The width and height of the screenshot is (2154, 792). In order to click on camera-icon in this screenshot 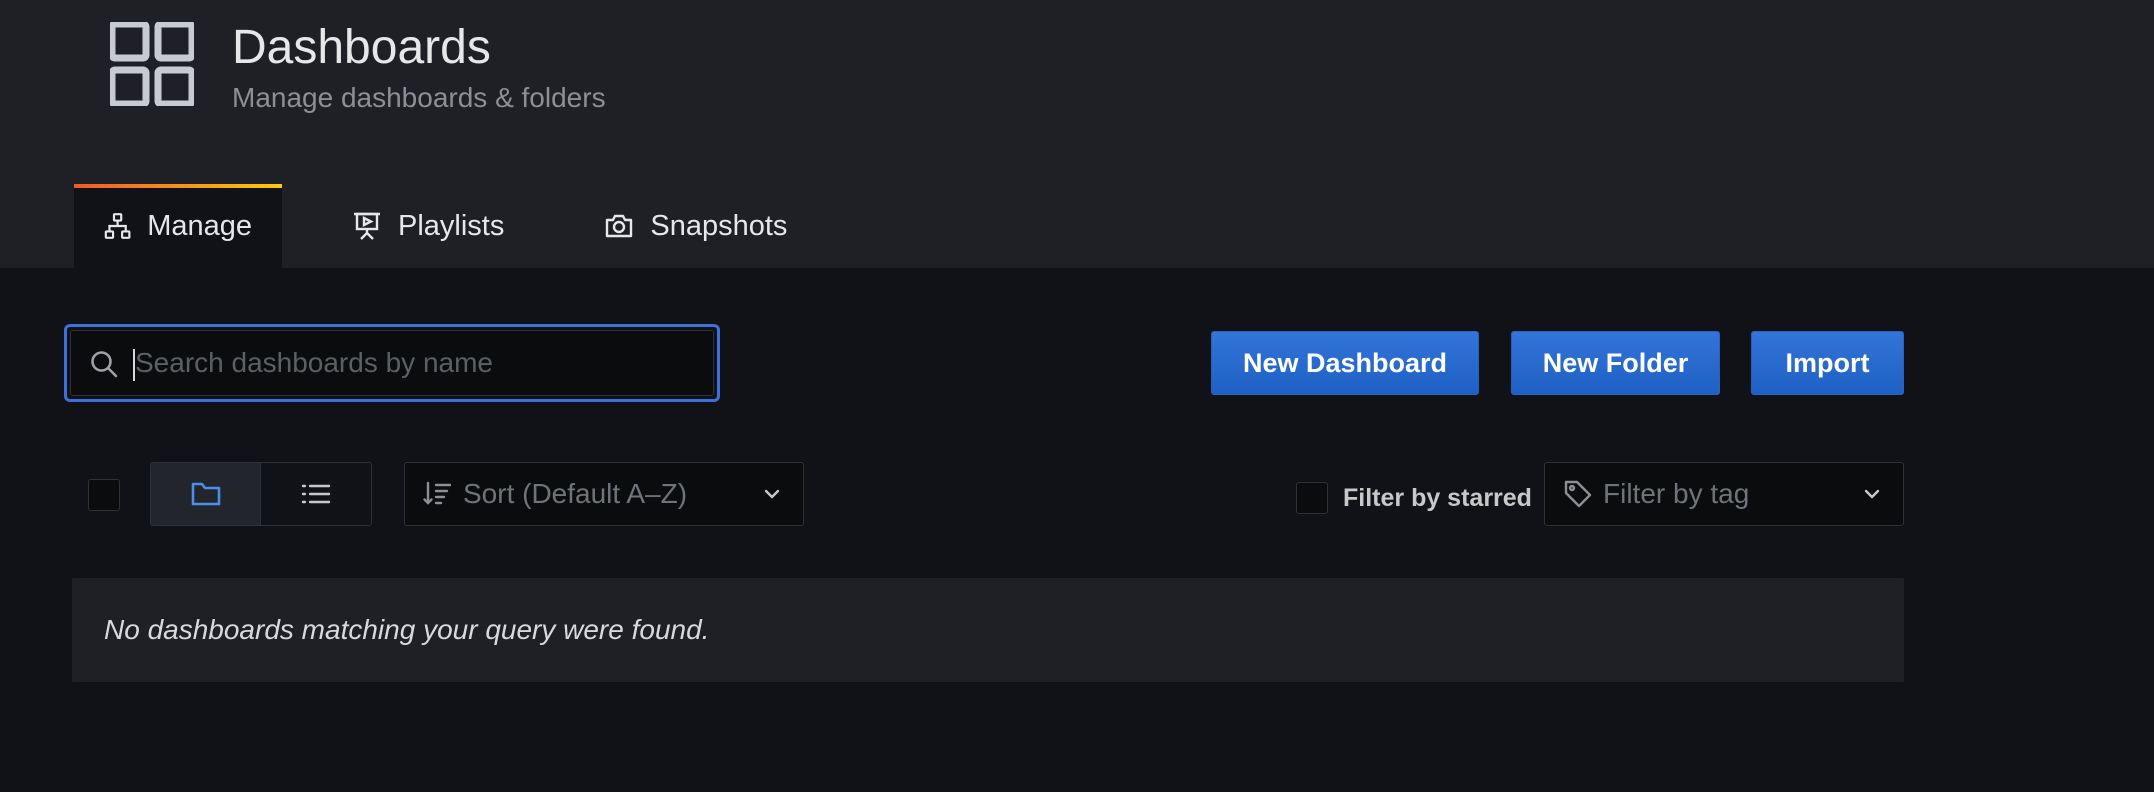, I will do `click(619, 226)`.